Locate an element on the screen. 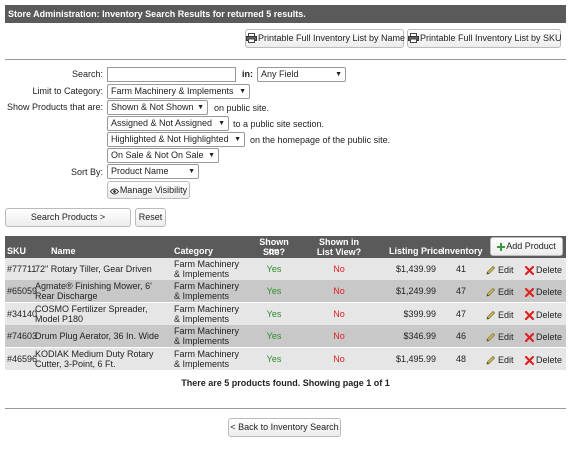 This screenshot has width=571, height=450. header-inventory: Inventory is located at coordinates (462, 251).